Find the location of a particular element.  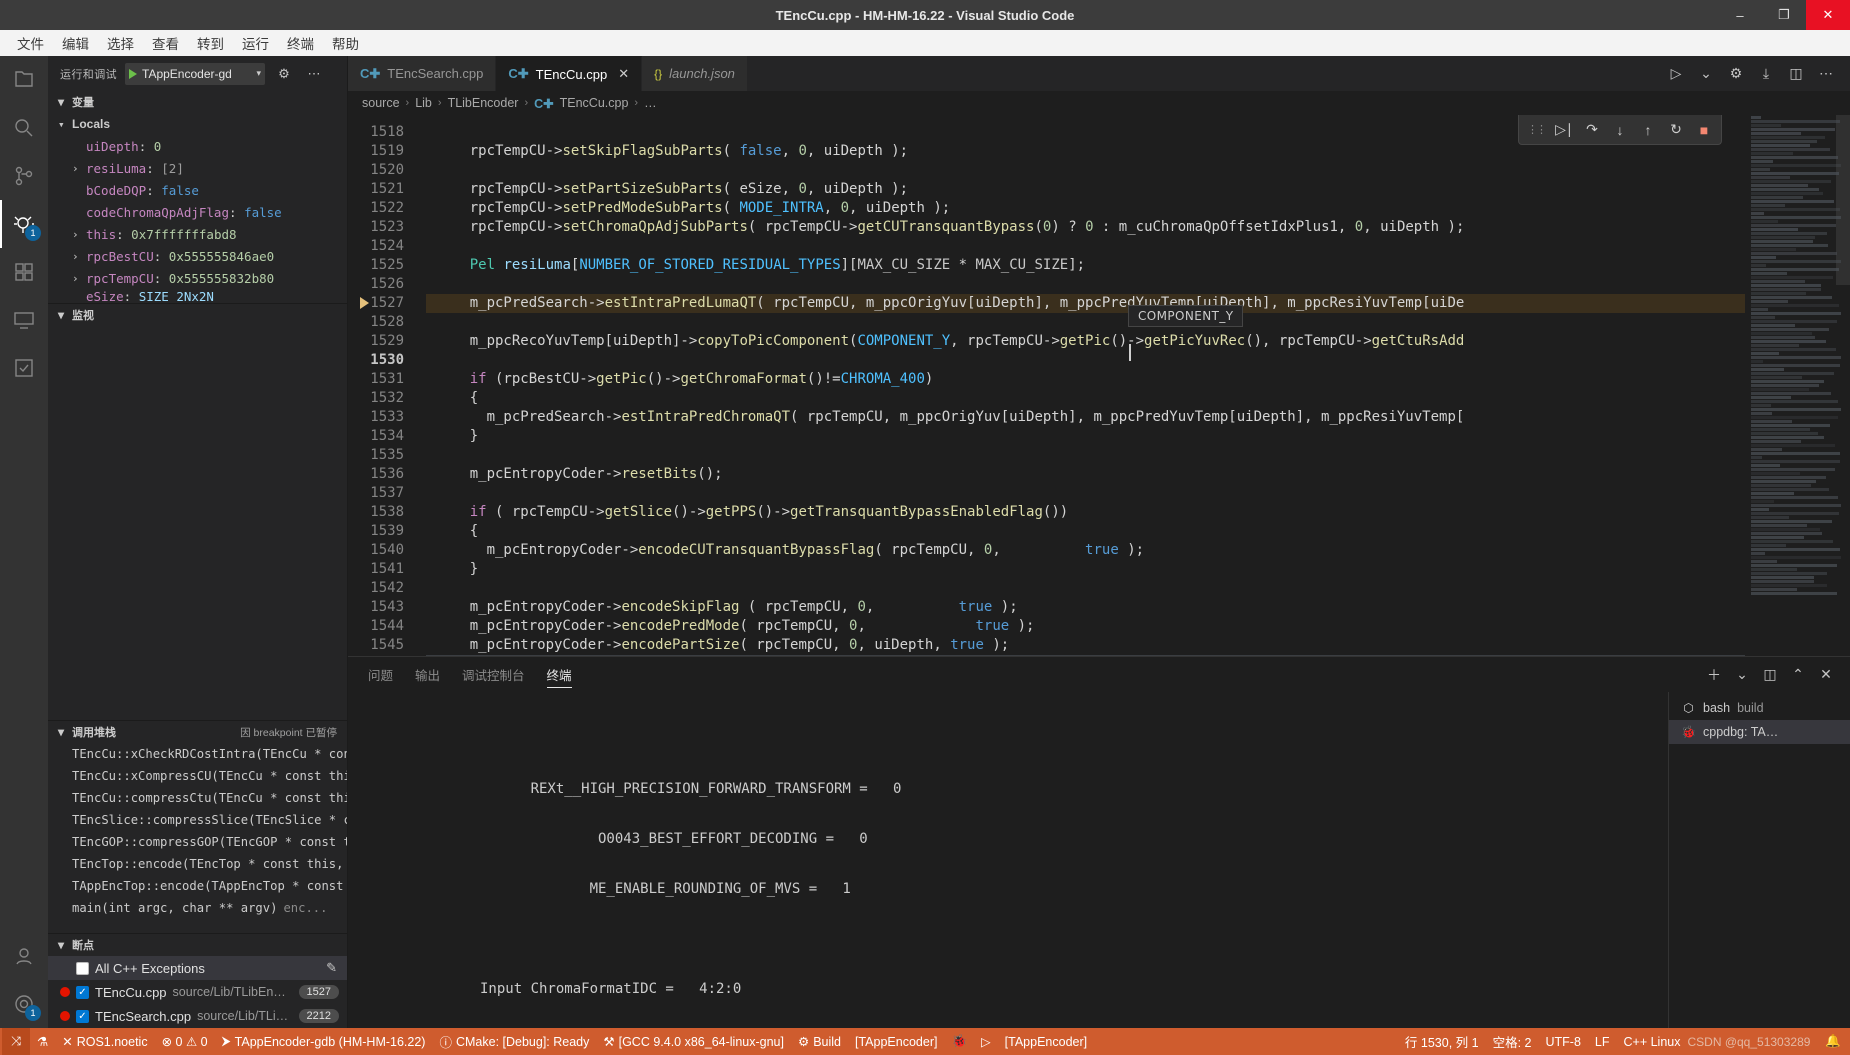

menu-run: 运行 is located at coordinates (255, 43).